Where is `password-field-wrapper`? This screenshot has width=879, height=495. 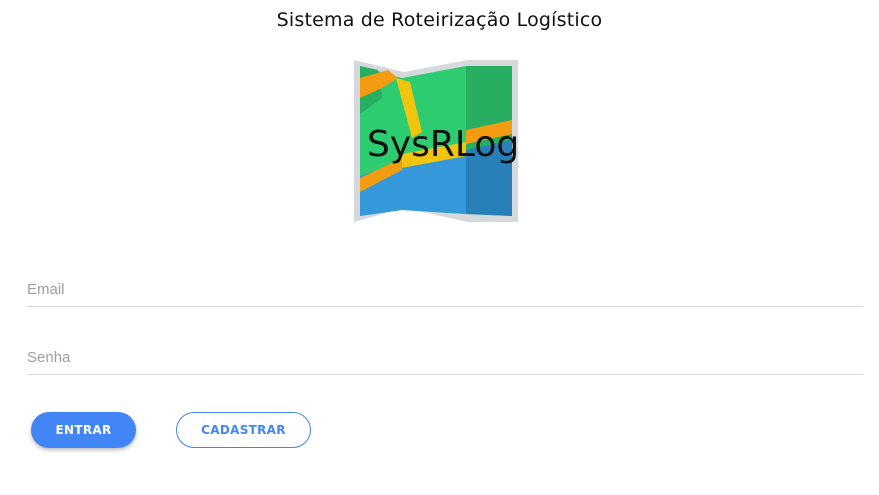 password-field-wrapper is located at coordinates (445, 355).